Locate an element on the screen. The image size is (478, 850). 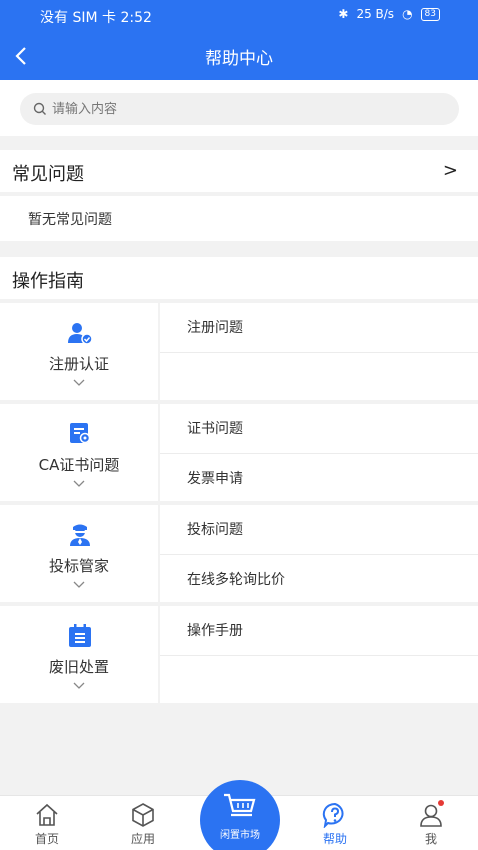
status-right: ✱ 25 B/s ◔ 83 is located at coordinates (389, 14).